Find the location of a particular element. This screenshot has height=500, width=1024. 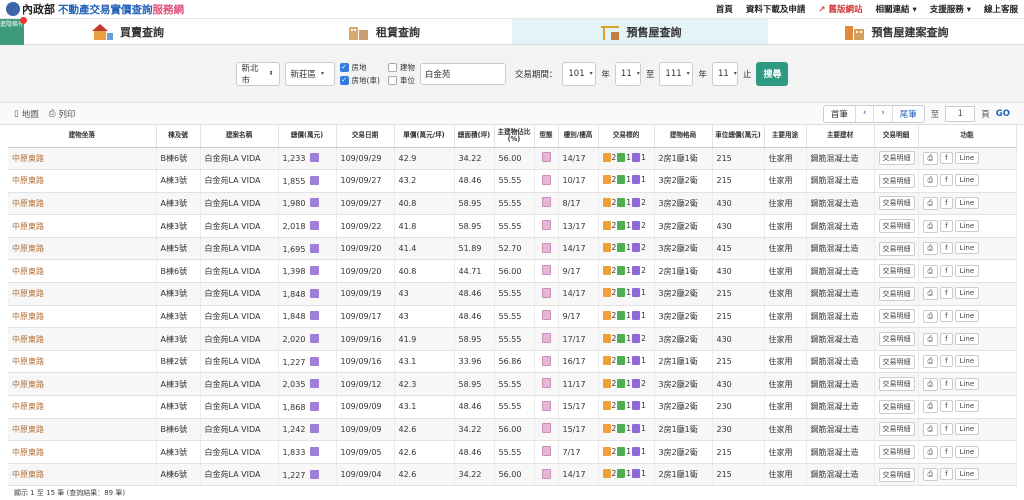

nav-online-service: 線上客服 is located at coordinates (1001, 9).